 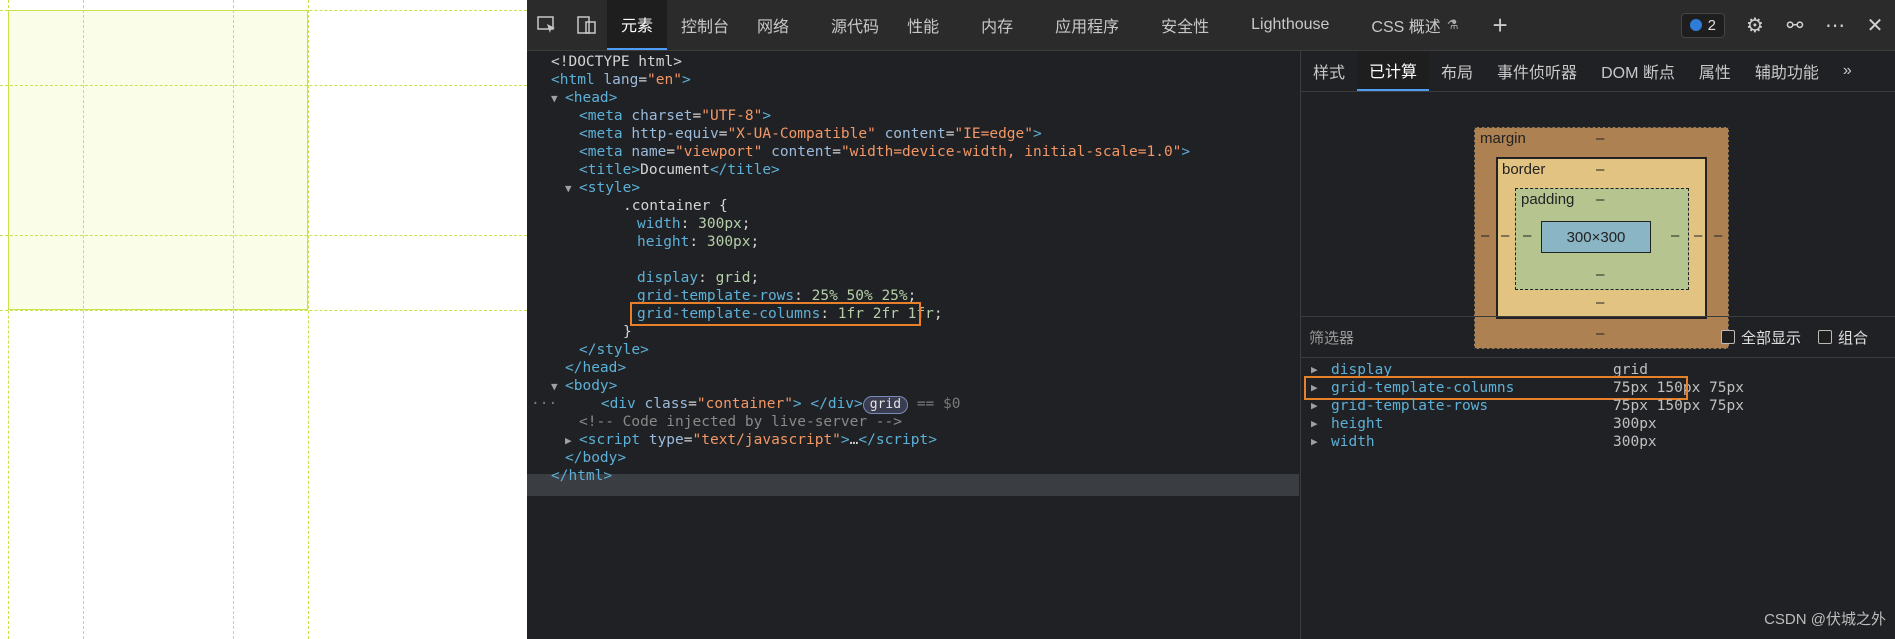 What do you see at coordinates (1178, 25) in the screenshot?
I see `tab-security: 安全性` at bounding box center [1178, 25].